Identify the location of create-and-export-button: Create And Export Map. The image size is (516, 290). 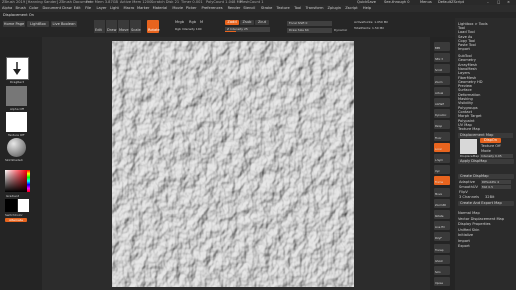
(486, 203).